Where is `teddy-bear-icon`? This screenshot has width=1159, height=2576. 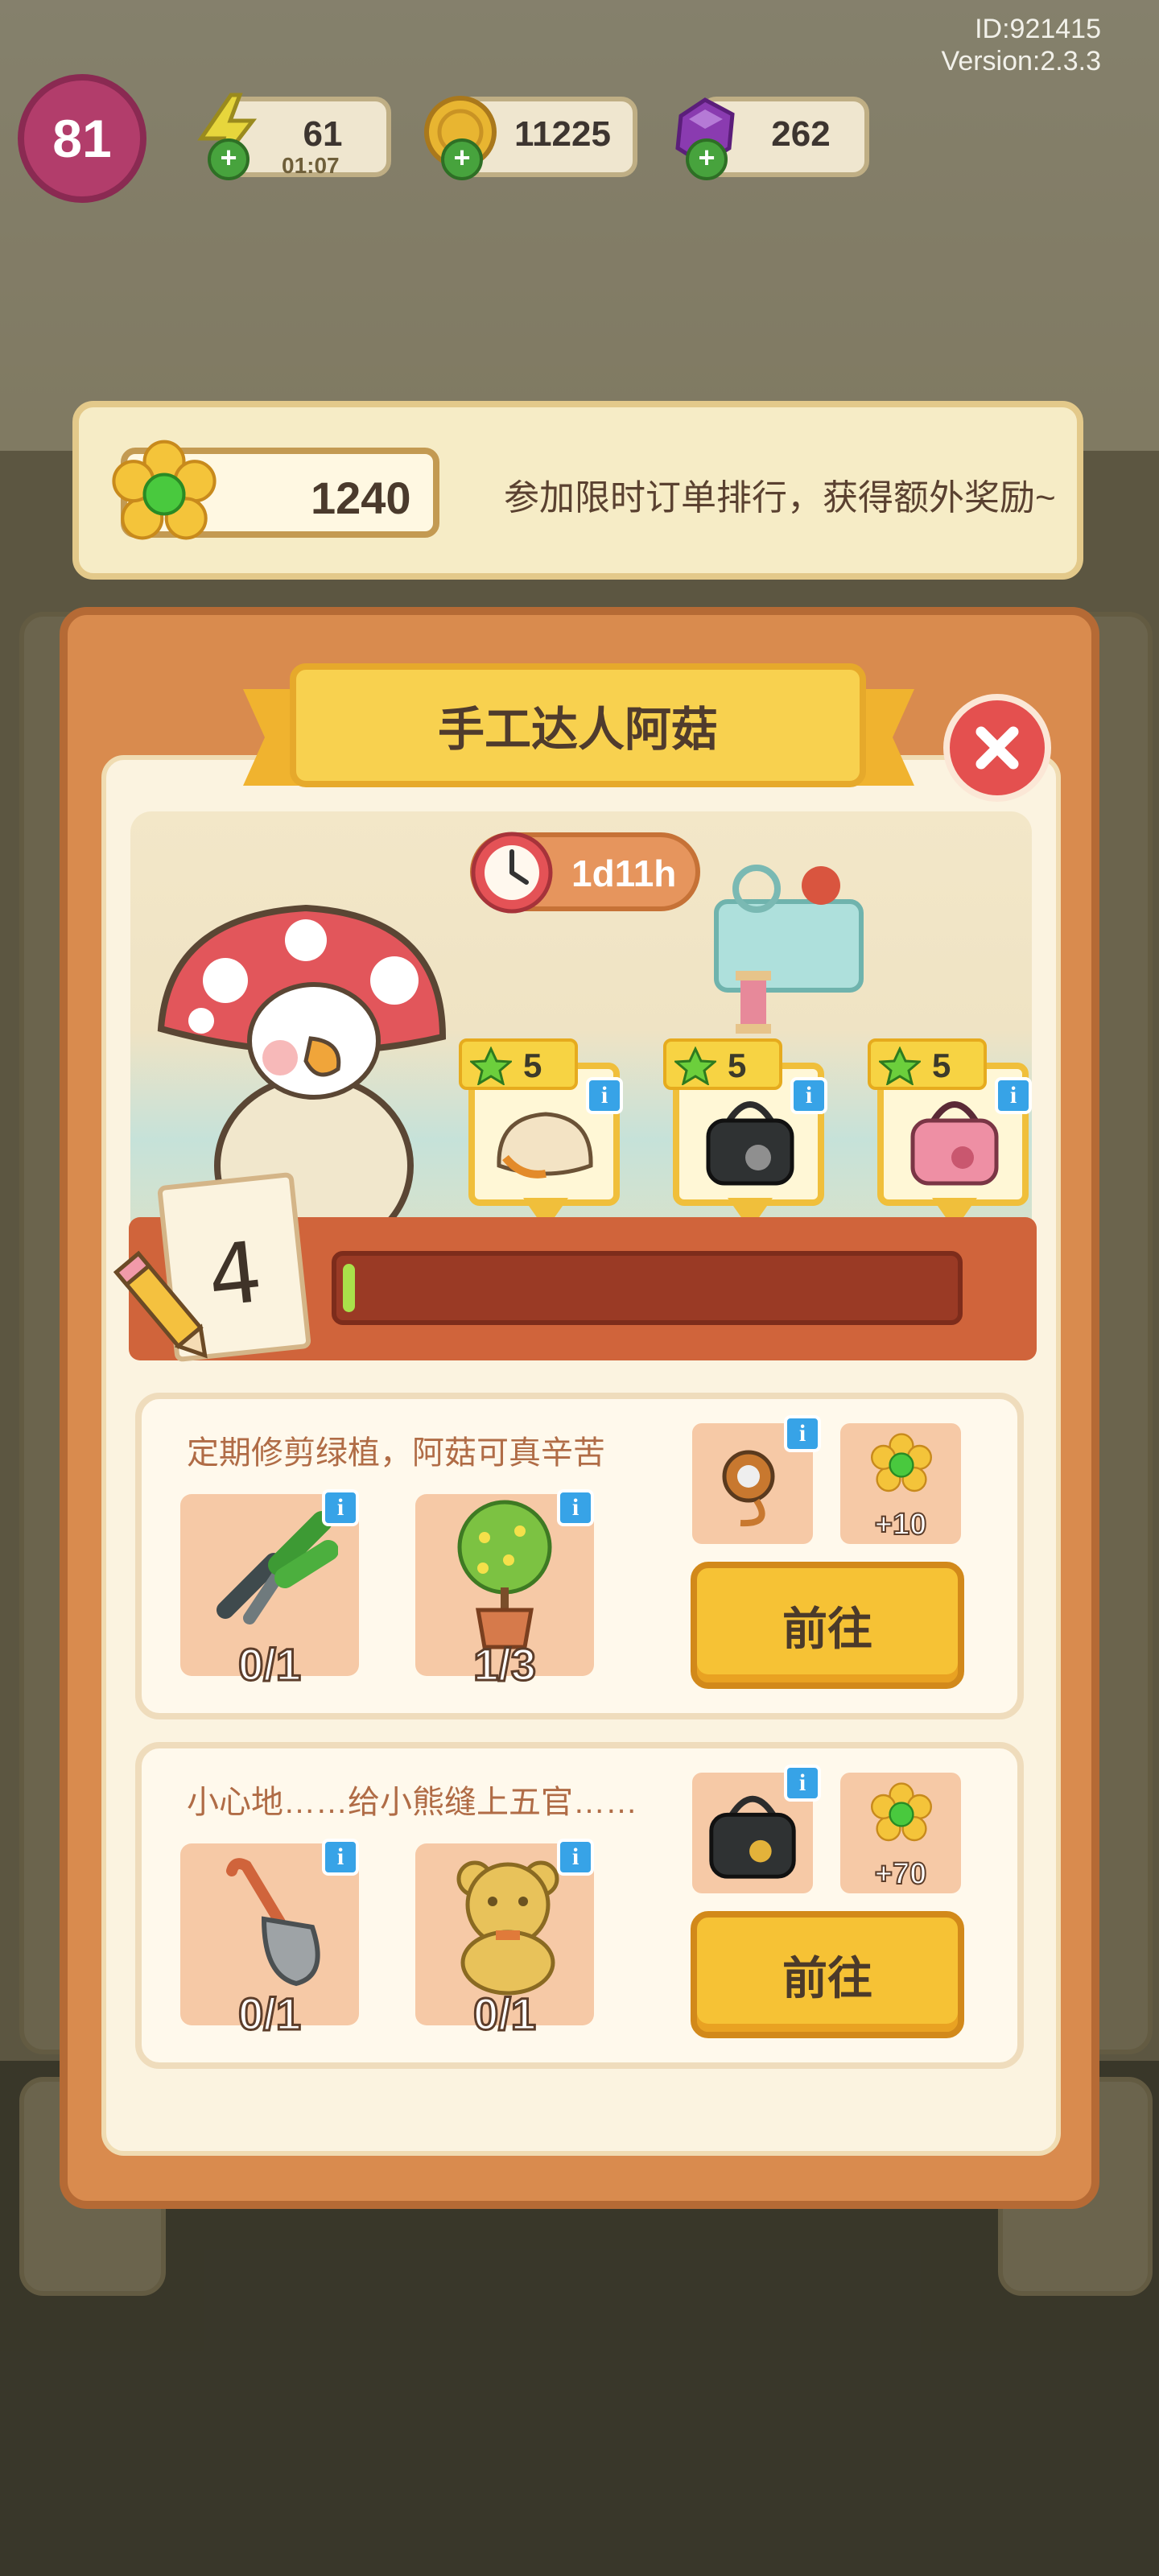
teddy-bear-icon is located at coordinates (507, 1928).